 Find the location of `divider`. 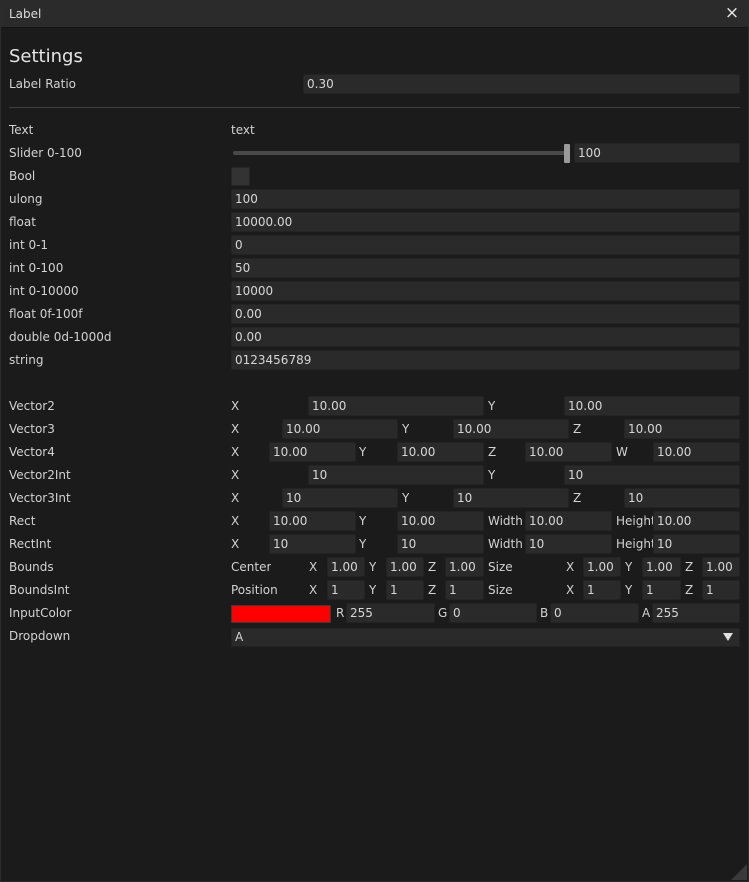

divider is located at coordinates (374, 107).